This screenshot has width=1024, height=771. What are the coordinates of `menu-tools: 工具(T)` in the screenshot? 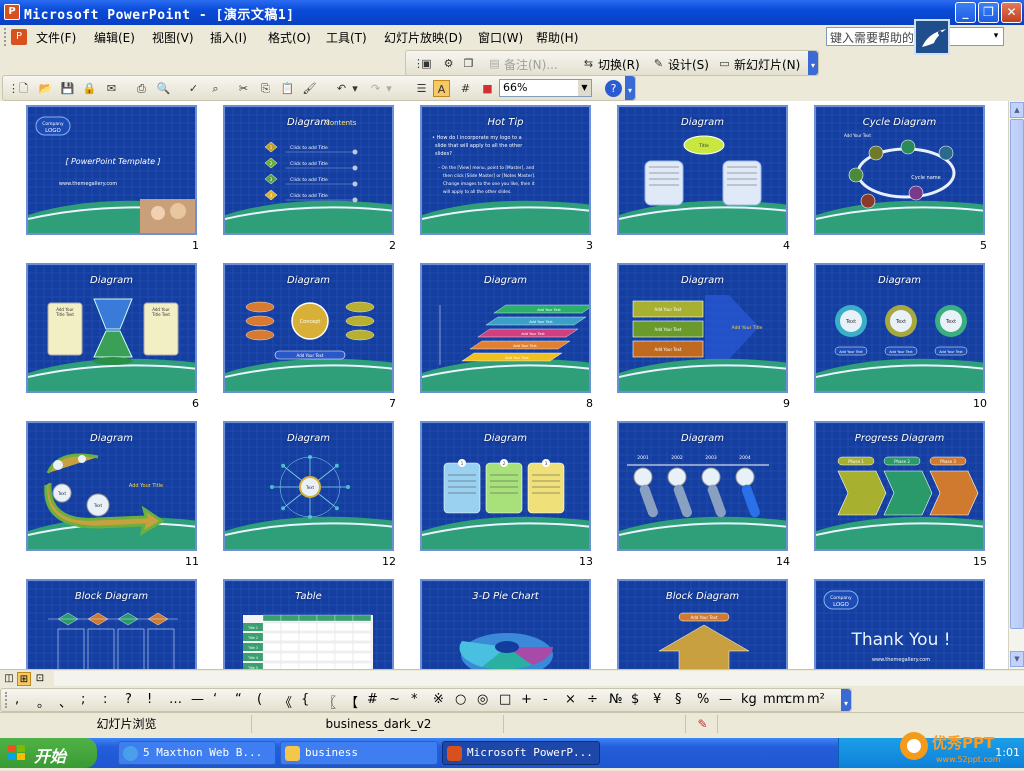 It's located at (346, 37).